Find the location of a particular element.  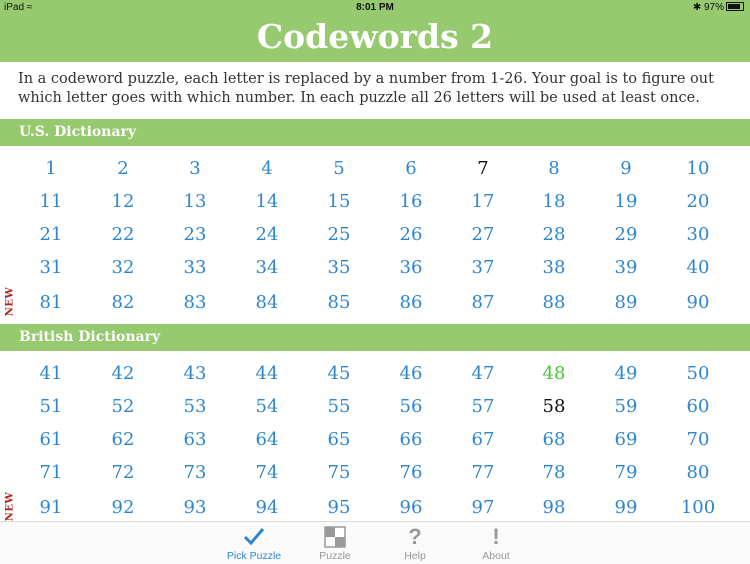

puzzle-number-67: 67 is located at coordinates (483, 439).